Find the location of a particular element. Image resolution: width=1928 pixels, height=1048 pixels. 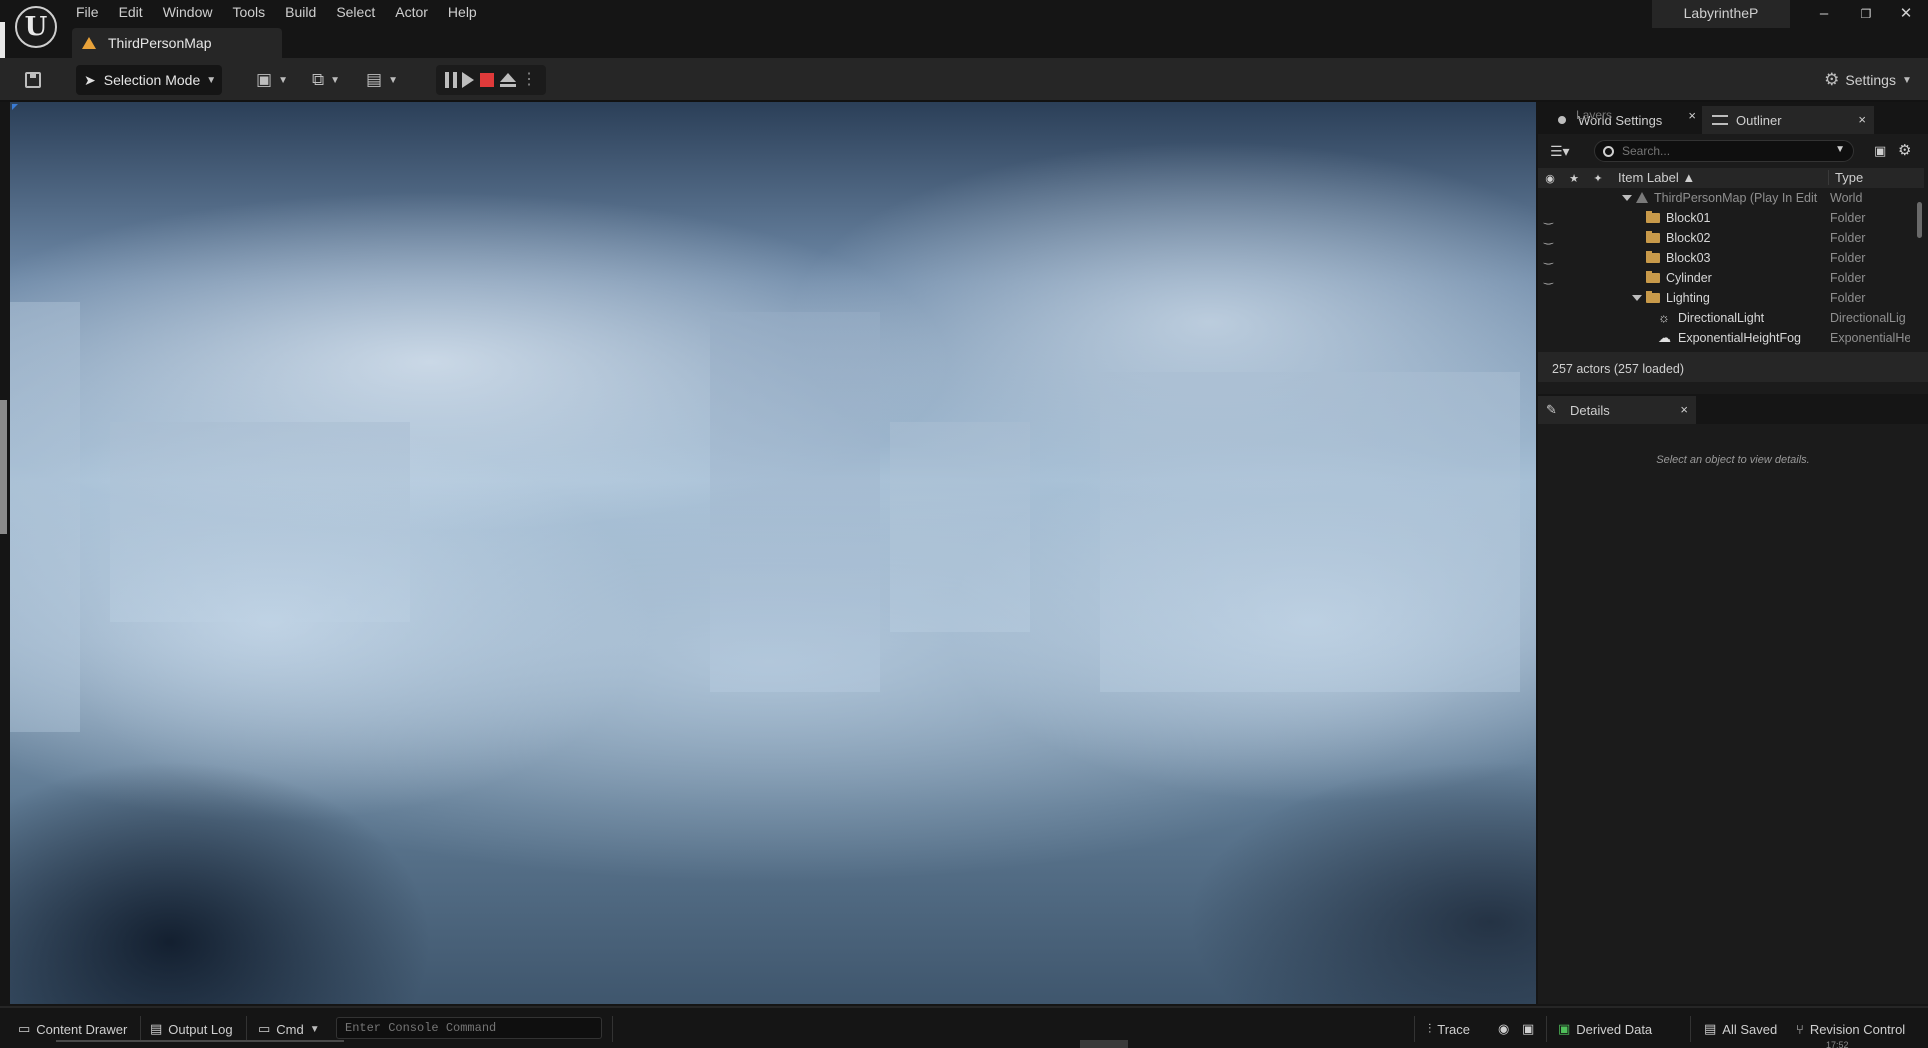

menu-select: Select is located at coordinates (355, 12).